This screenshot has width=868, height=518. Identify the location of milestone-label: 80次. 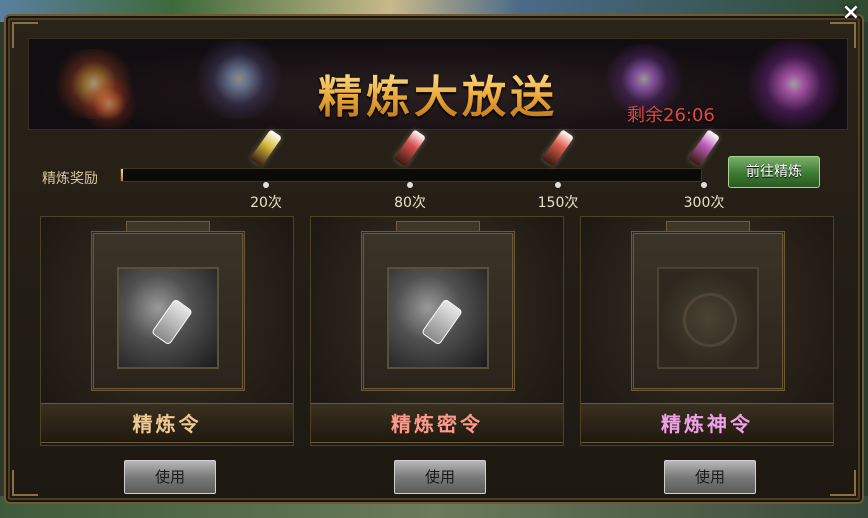
(410, 203).